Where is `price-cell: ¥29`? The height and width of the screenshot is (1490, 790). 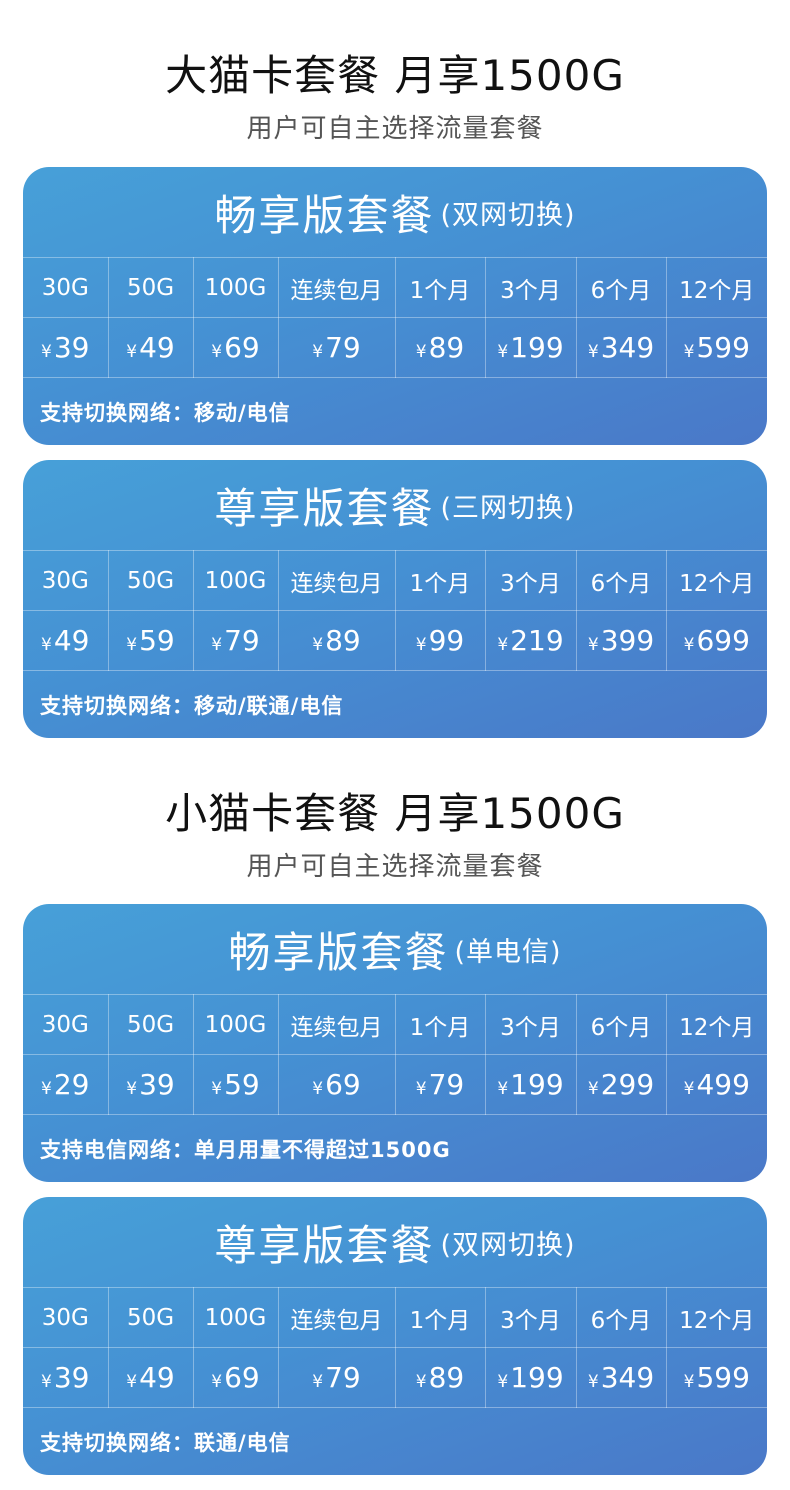 price-cell: ¥29 is located at coordinates (66, 1084).